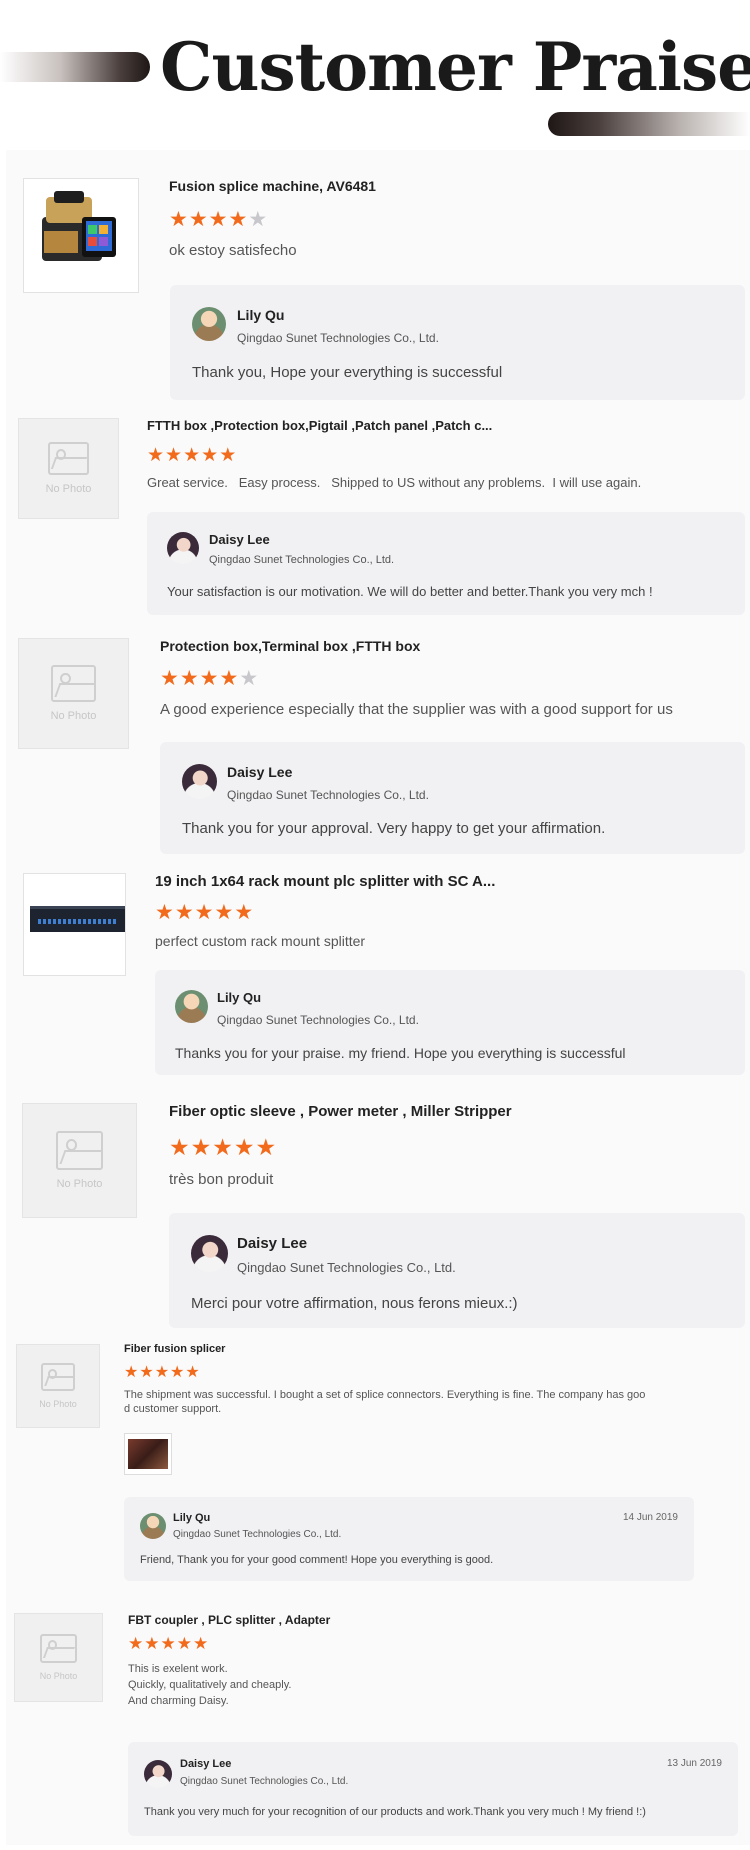 The width and height of the screenshot is (750, 1850). I want to click on review-comment: ok estoy satisfecho, so click(233, 250).